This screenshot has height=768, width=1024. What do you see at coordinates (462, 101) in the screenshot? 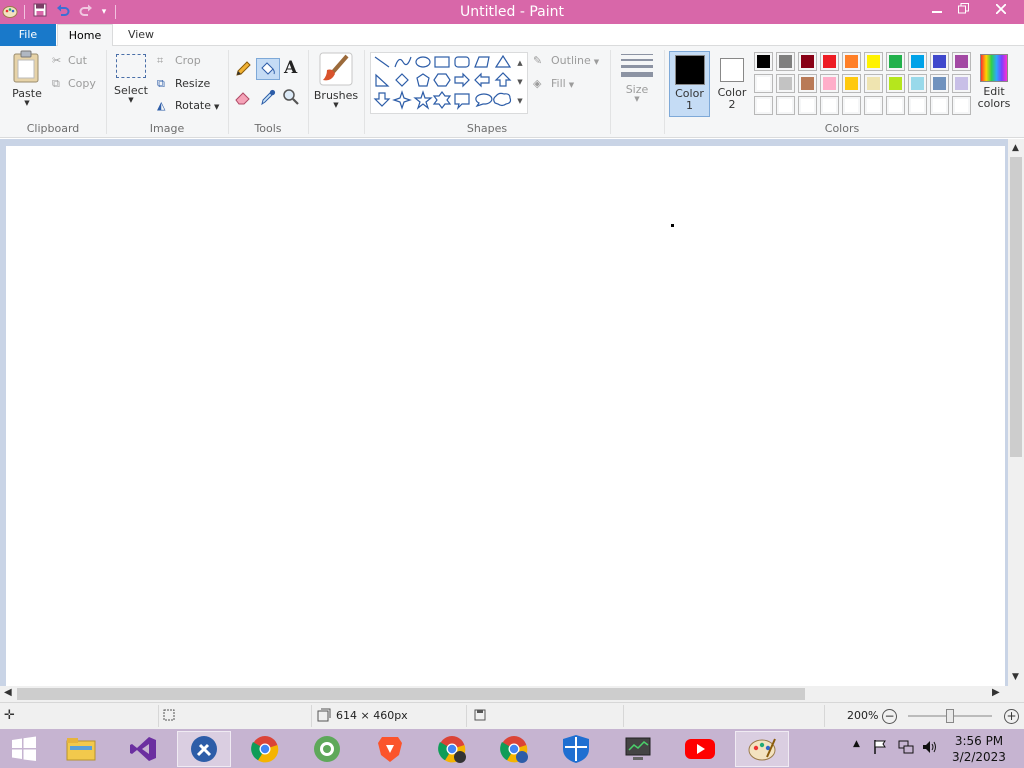
I see `rectangle-callout-shape-icon` at bounding box center [462, 101].